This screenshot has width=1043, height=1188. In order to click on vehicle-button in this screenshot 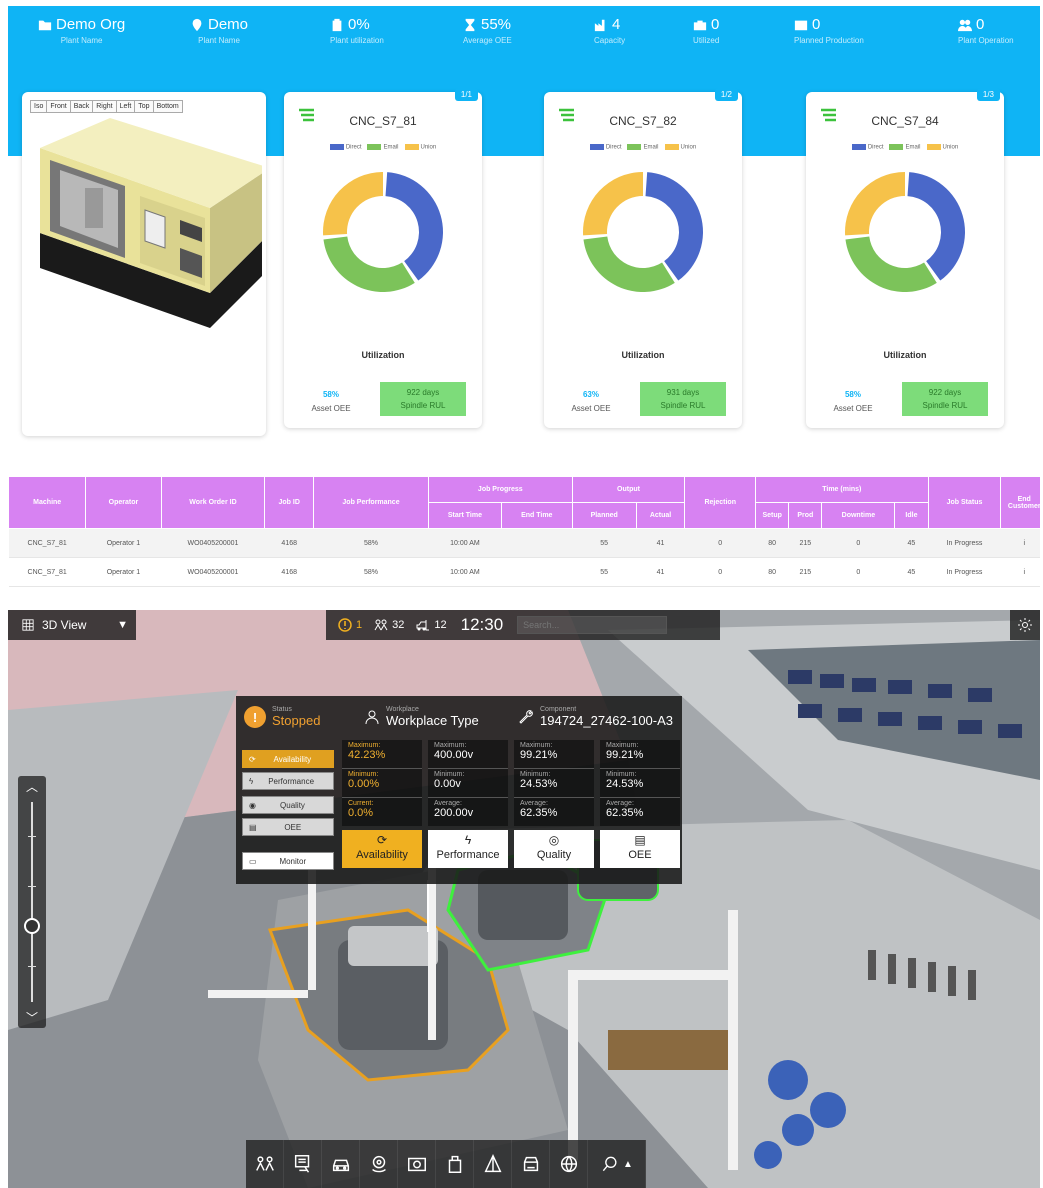, I will do `click(531, 1164)`.